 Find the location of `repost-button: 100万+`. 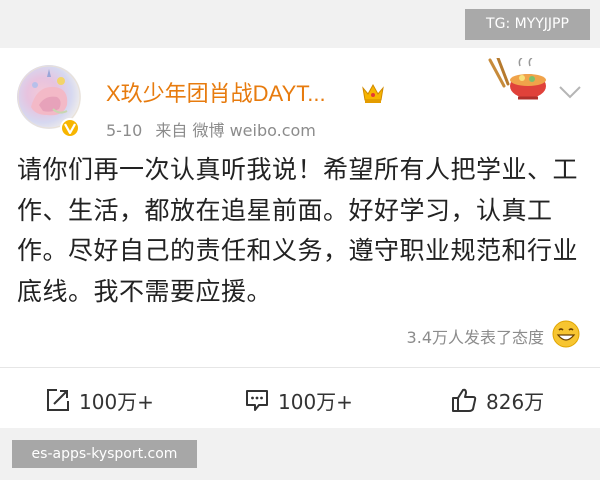

repost-button: 100万+ is located at coordinates (99, 400).